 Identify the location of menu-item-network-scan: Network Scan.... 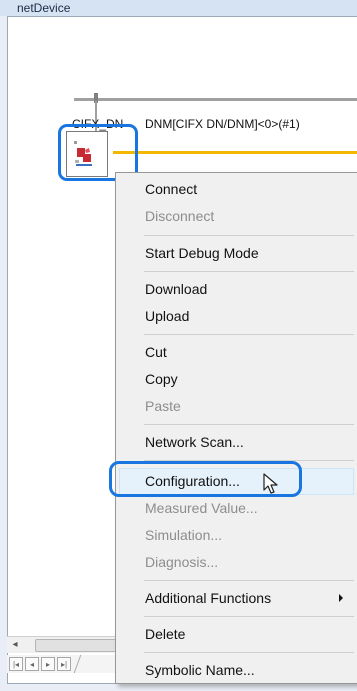
(236, 442).